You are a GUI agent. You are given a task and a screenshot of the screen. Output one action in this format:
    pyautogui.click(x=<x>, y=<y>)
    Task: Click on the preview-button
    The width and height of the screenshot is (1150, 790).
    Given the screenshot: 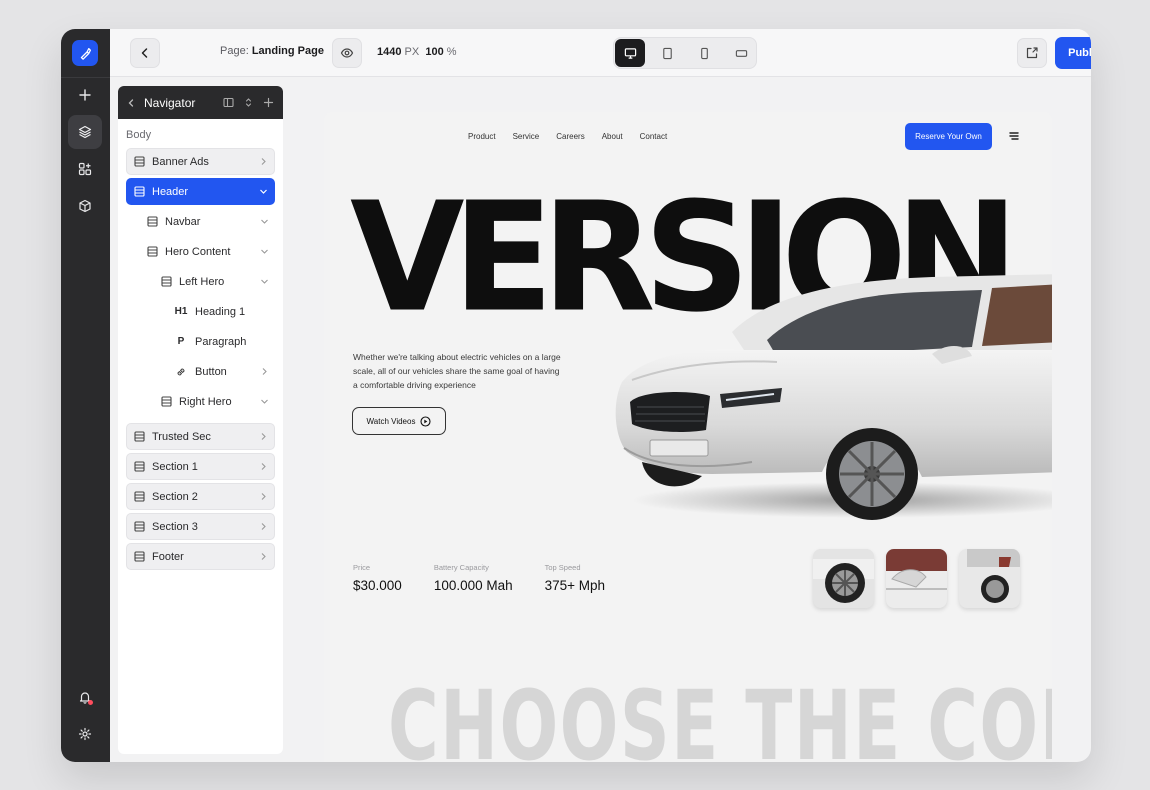 What is the action you would take?
    pyautogui.click(x=347, y=53)
    